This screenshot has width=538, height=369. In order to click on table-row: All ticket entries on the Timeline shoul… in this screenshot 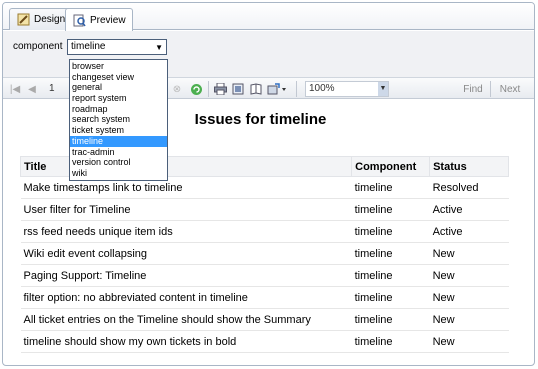, I will do `click(264, 319)`.